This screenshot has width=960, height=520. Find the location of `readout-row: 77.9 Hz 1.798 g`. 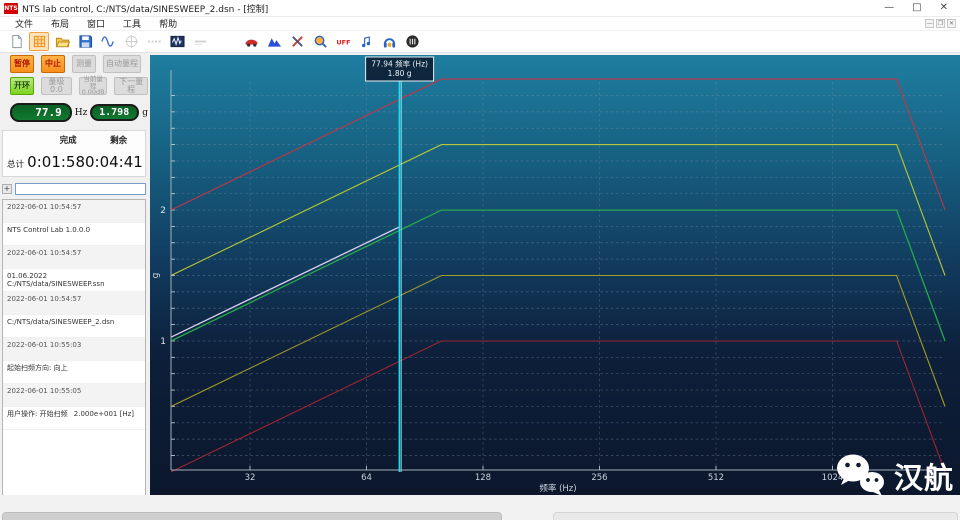

readout-row: 77.9 Hz 1.798 g is located at coordinates (74, 112).